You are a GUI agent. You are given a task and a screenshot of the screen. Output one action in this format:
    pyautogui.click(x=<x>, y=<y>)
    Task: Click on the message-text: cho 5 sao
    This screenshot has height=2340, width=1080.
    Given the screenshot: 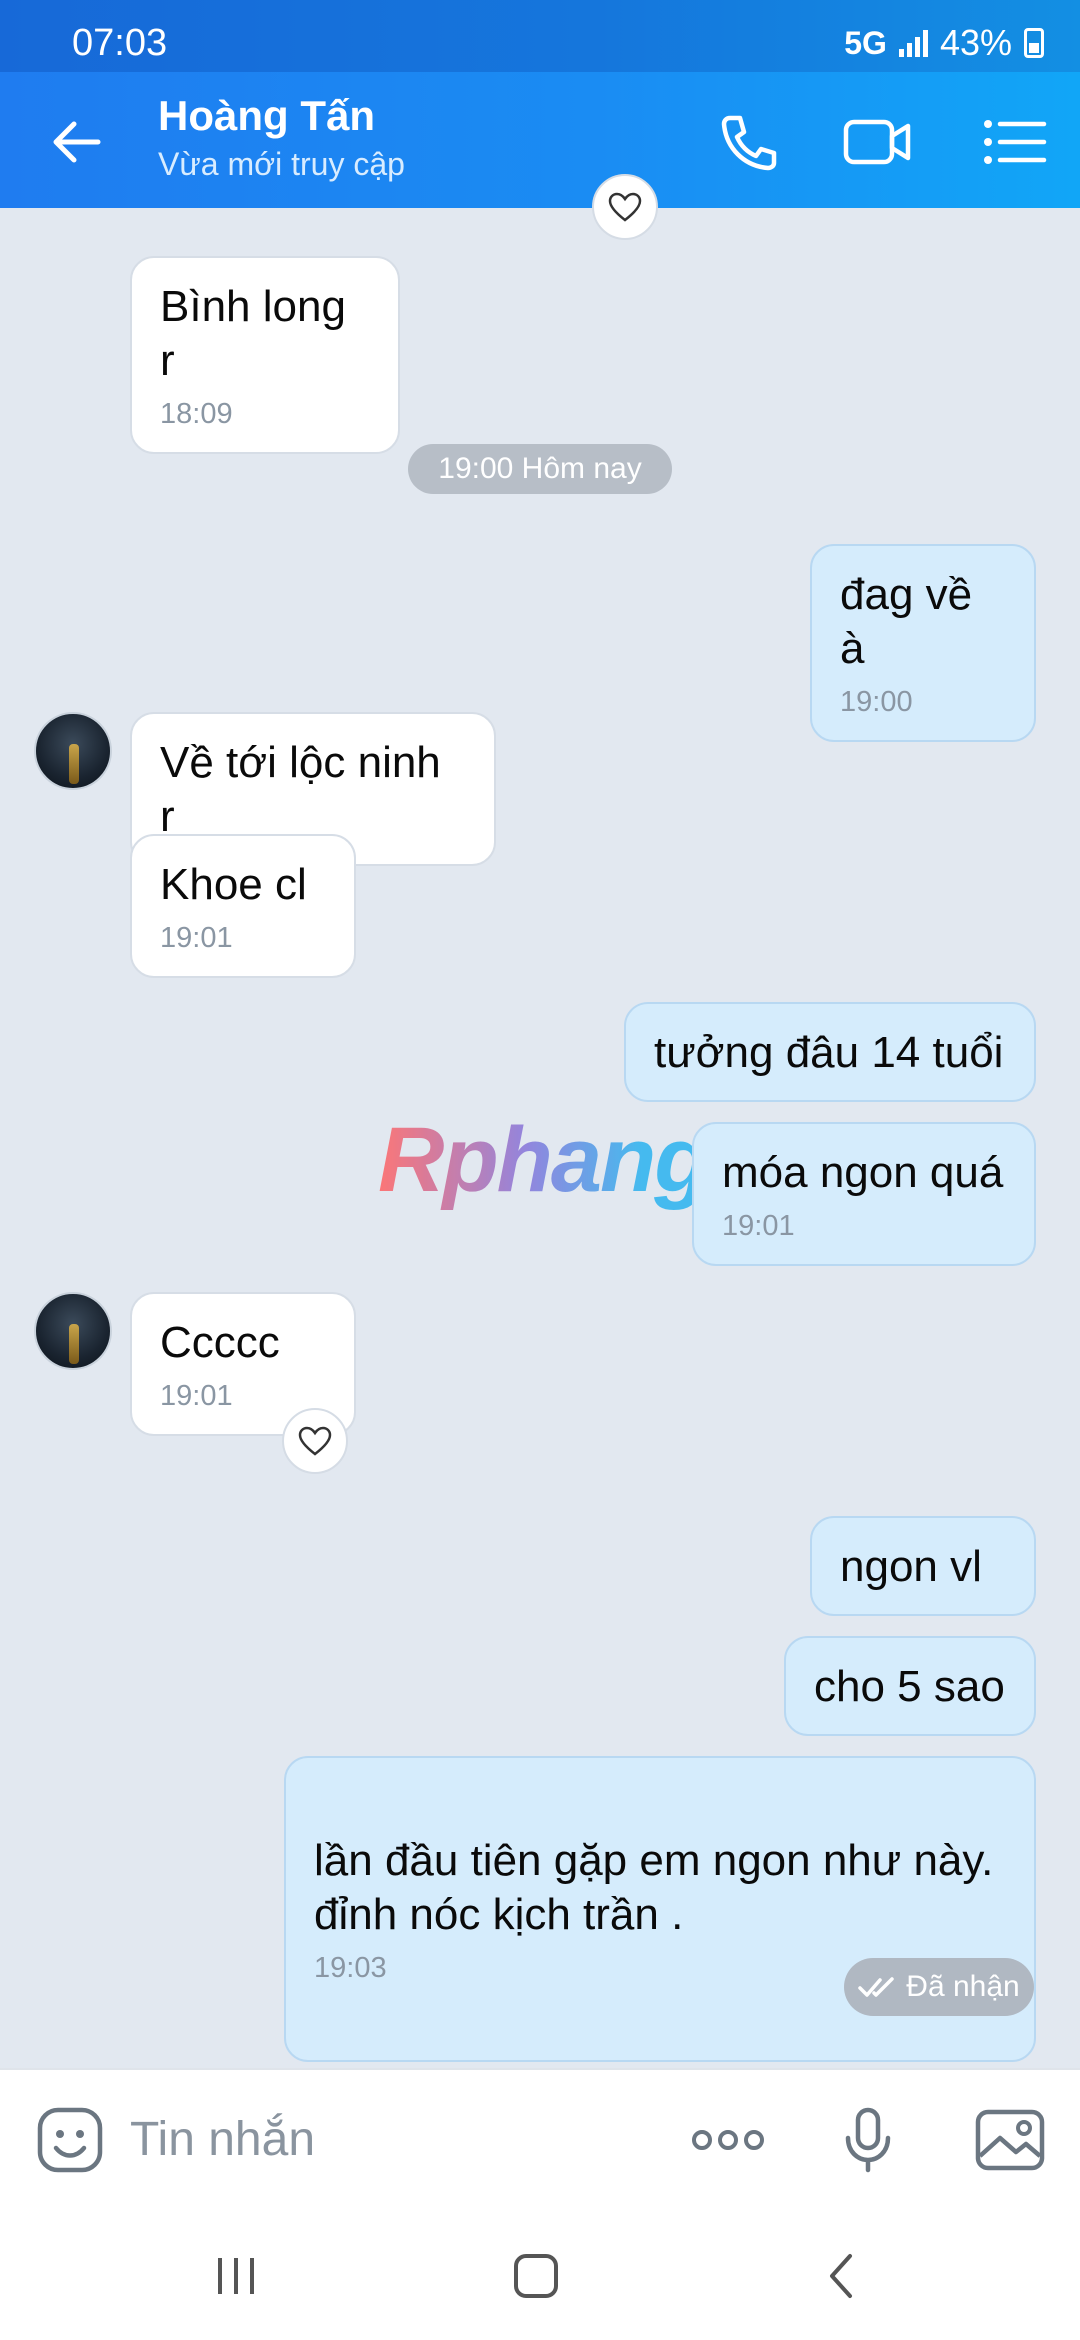 What is the action you would take?
    pyautogui.click(x=909, y=1686)
    